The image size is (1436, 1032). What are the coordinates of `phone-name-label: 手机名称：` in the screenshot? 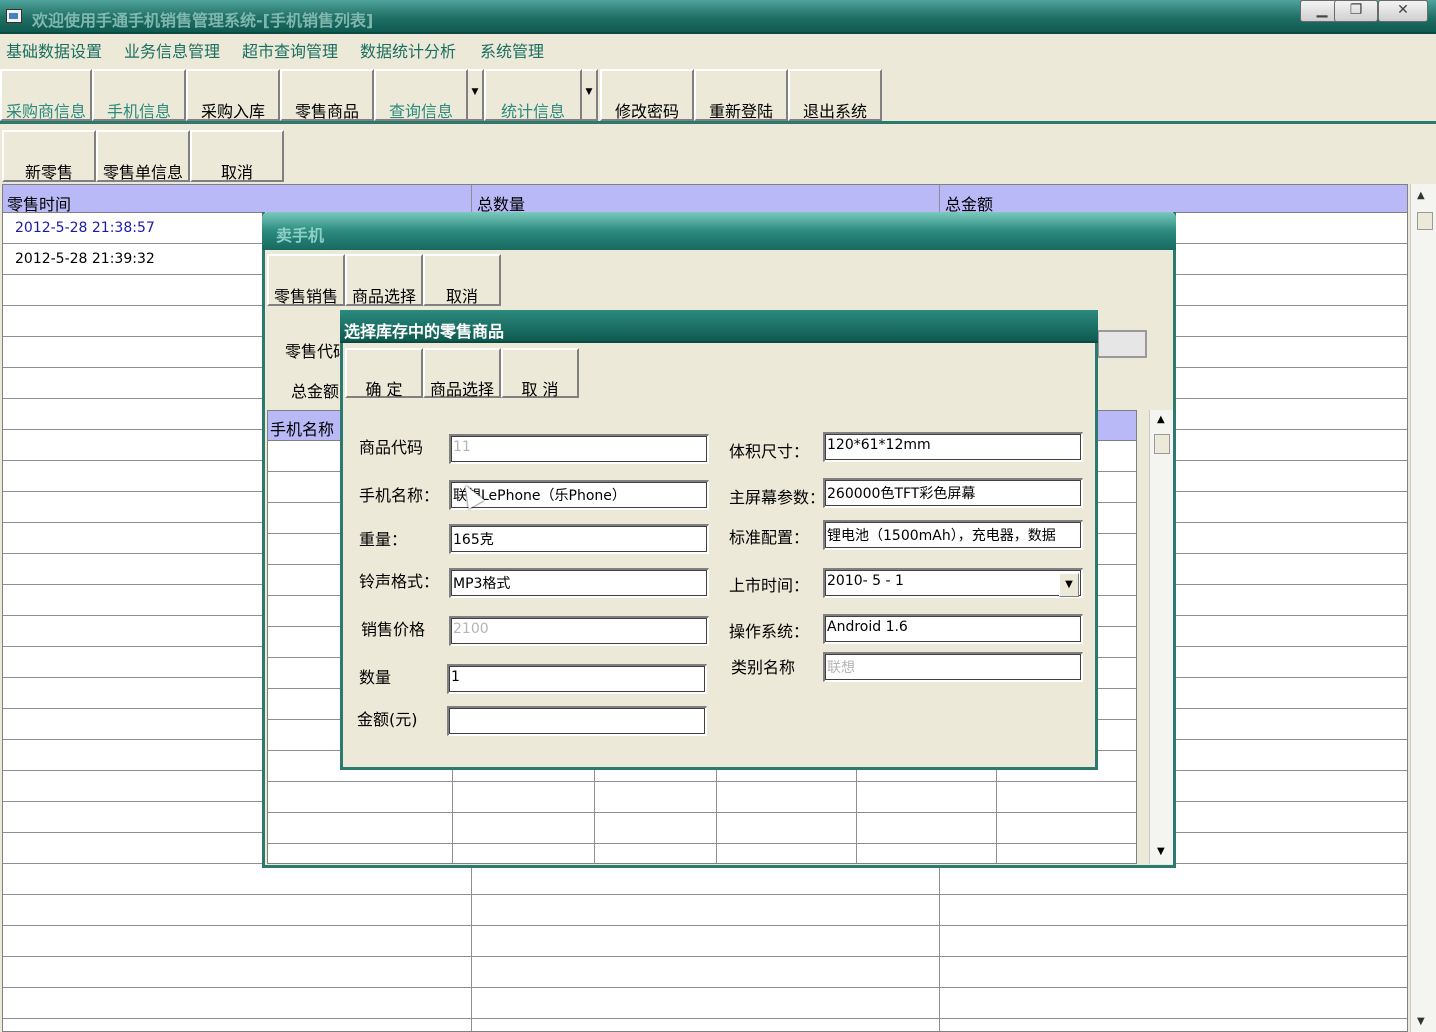 It's located at (399, 495).